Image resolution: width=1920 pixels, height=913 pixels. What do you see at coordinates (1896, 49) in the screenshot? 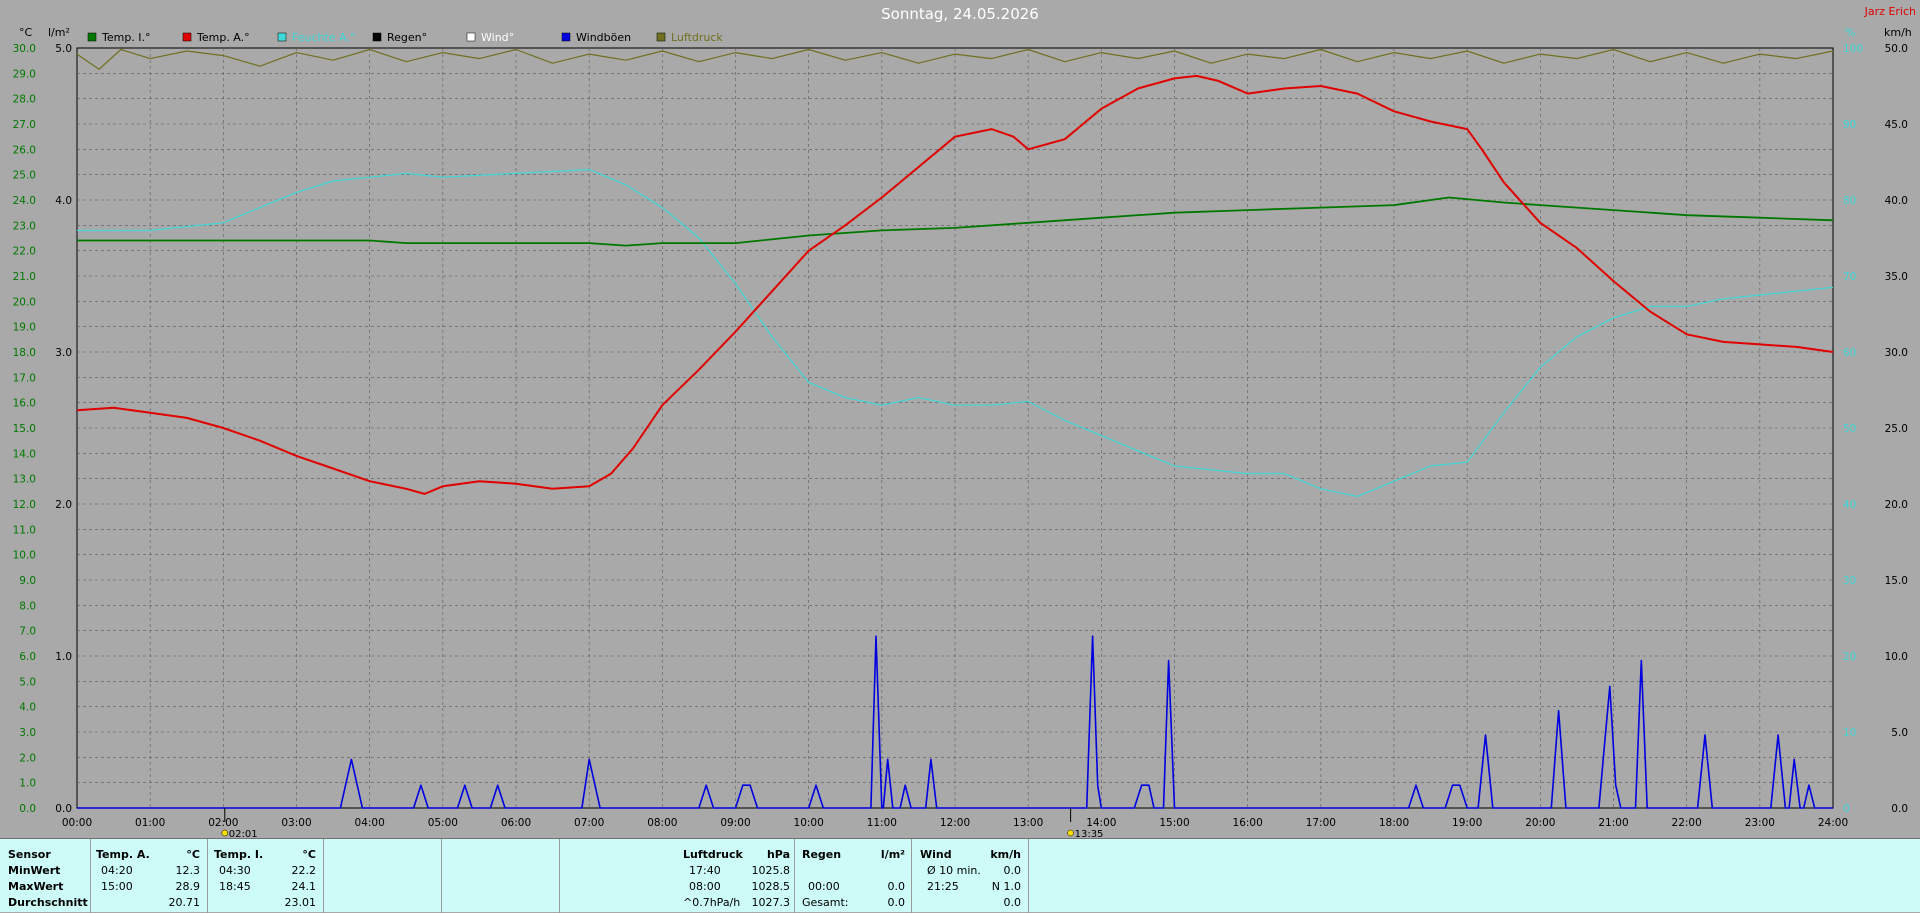
I see `wind-tick-label: 50.0` at bounding box center [1896, 49].